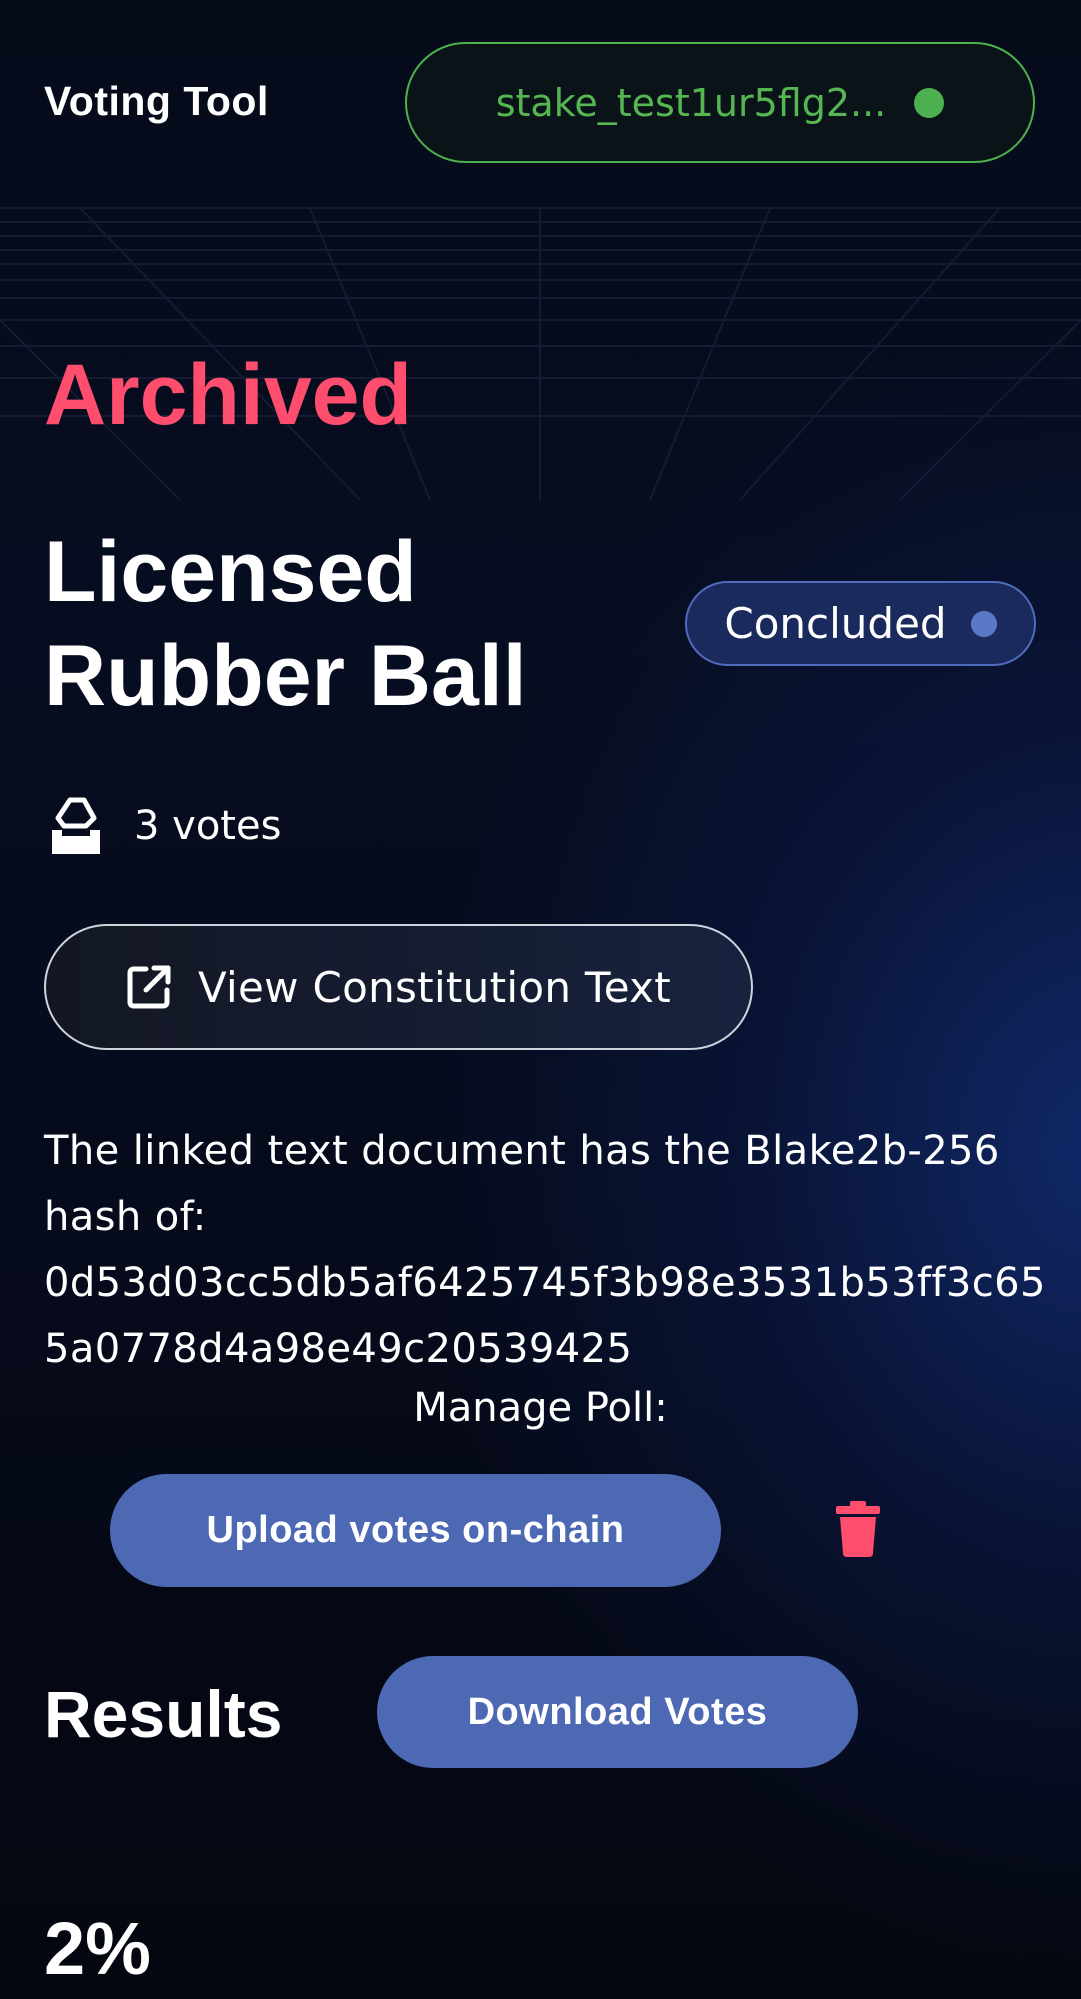 The width and height of the screenshot is (1081, 1999). I want to click on view-constitution-button: View Constitution Text, so click(398, 987).